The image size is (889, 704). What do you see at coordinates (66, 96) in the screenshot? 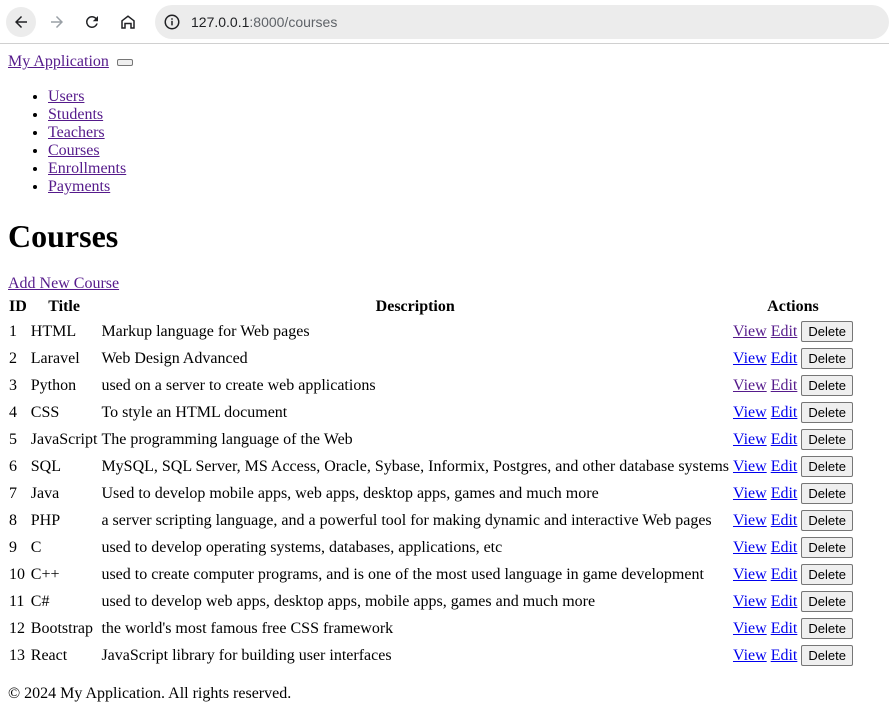
I see `nav-link-users: Users` at bounding box center [66, 96].